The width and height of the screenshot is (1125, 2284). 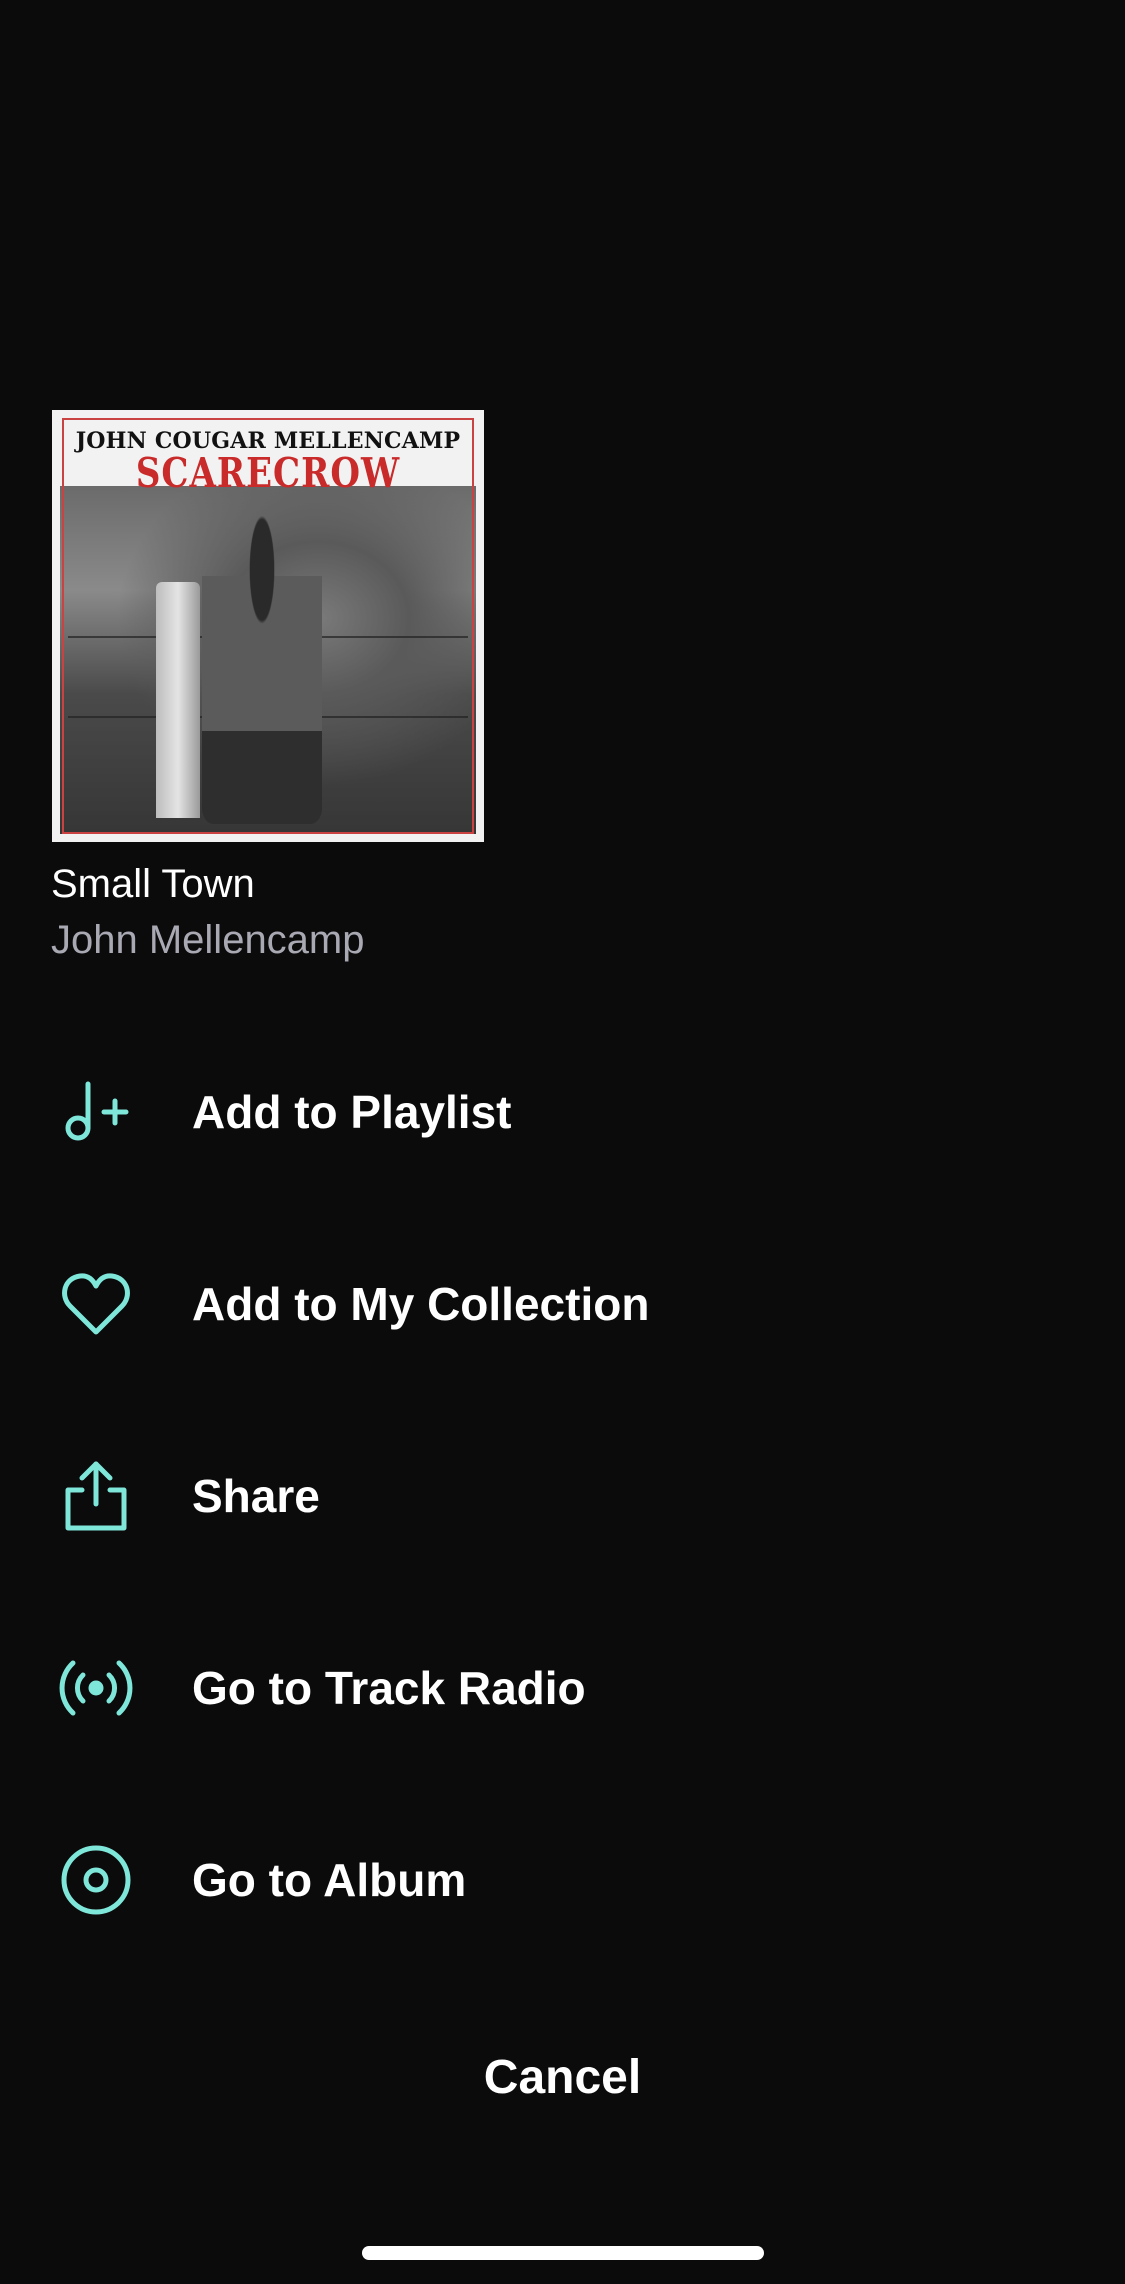 What do you see at coordinates (352, 1112) in the screenshot?
I see `menu-item-label: Add to Playlist` at bounding box center [352, 1112].